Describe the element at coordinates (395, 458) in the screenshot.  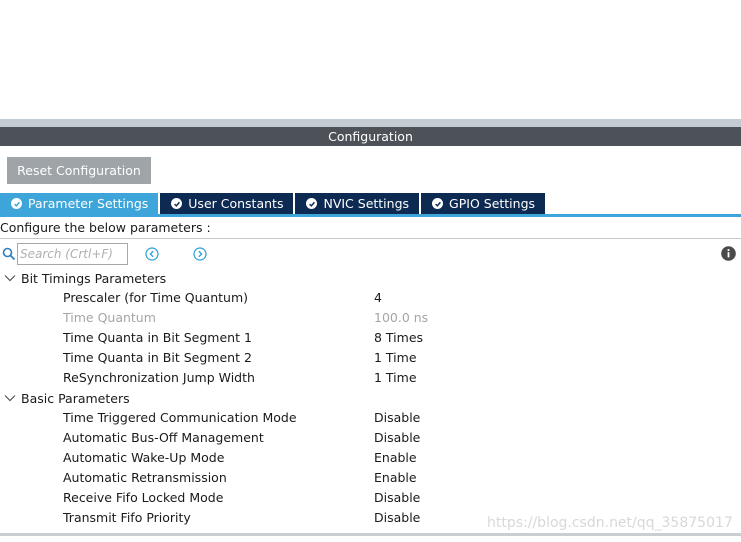
I see `param-value-wake-up-mode: Enable` at that location.